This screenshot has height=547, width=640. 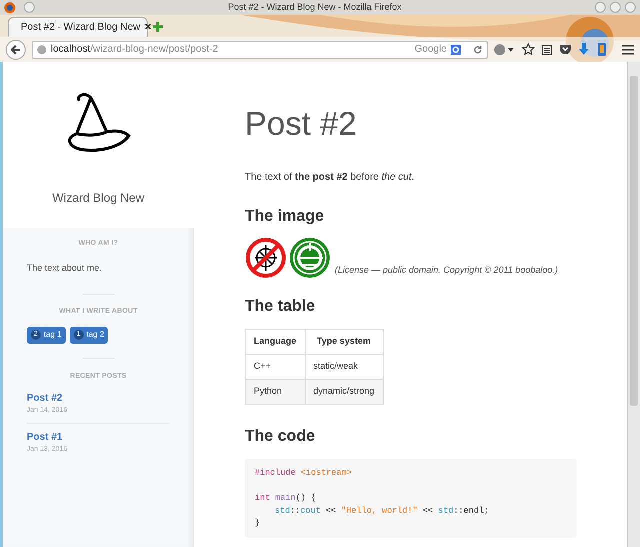 I want to click on minimize-icon, so click(x=600, y=7).